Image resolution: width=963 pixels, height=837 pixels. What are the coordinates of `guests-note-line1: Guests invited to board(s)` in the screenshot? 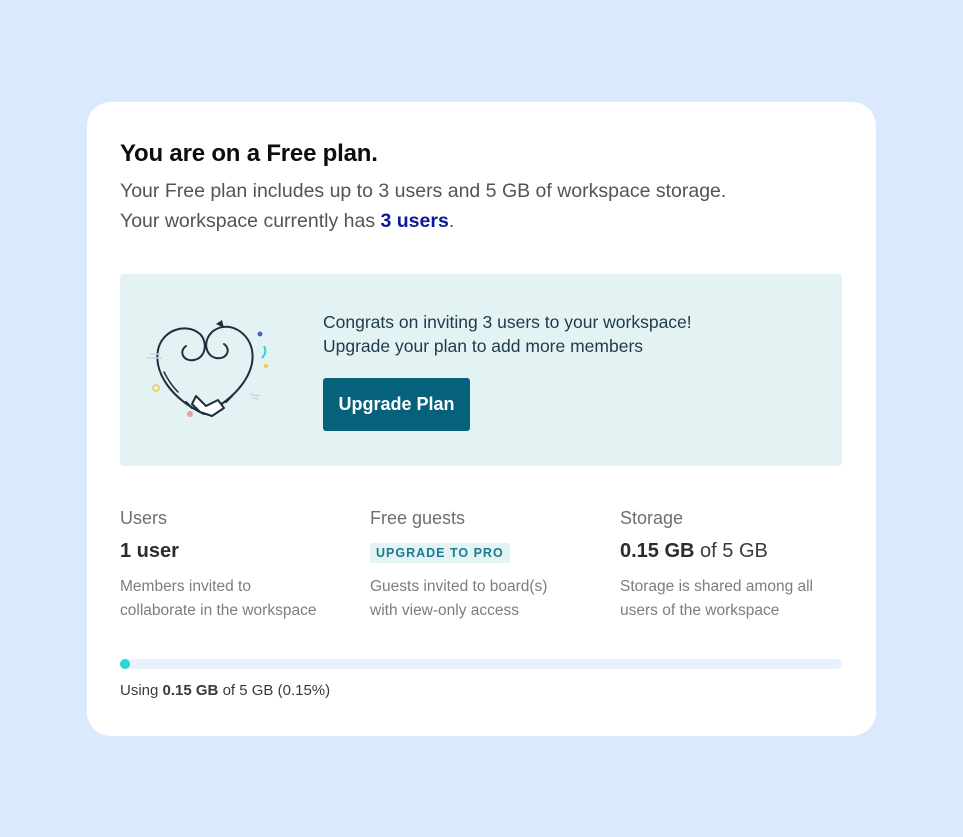 It's located at (459, 586).